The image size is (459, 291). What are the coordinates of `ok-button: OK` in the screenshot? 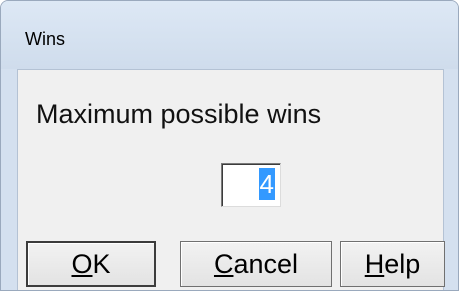 It's located at (91, 264).